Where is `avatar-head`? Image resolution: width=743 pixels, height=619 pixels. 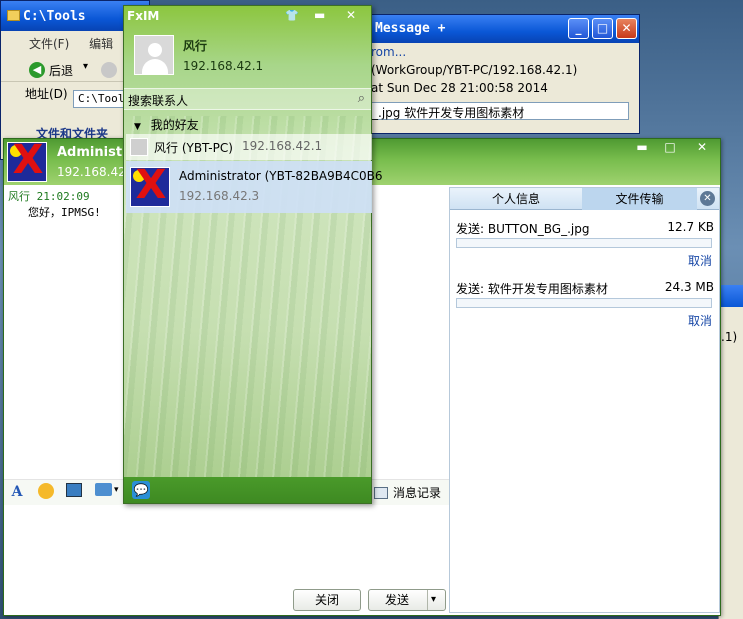 avatar-head is located at coordinates (155, 50).